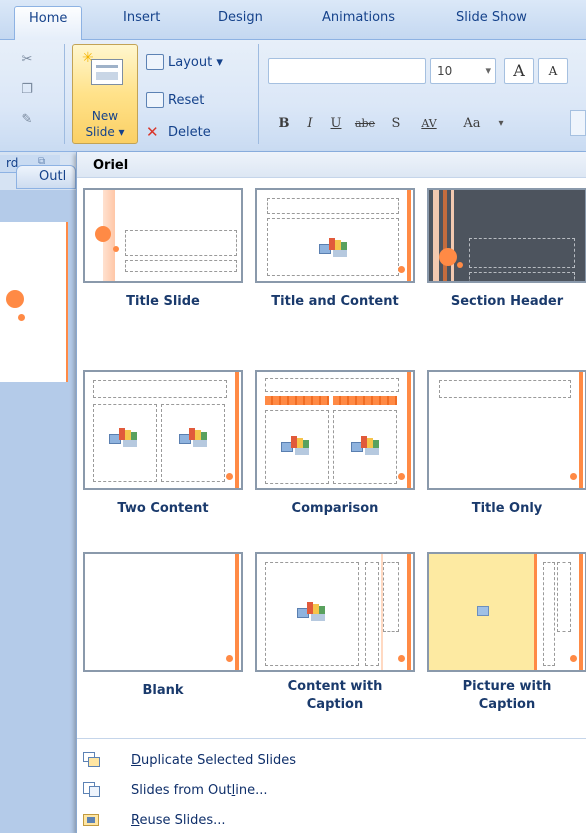 This screenshot has height=833, width=586. I want to click on layout-content-with-caption: Content with Caption, so click(333, 632).